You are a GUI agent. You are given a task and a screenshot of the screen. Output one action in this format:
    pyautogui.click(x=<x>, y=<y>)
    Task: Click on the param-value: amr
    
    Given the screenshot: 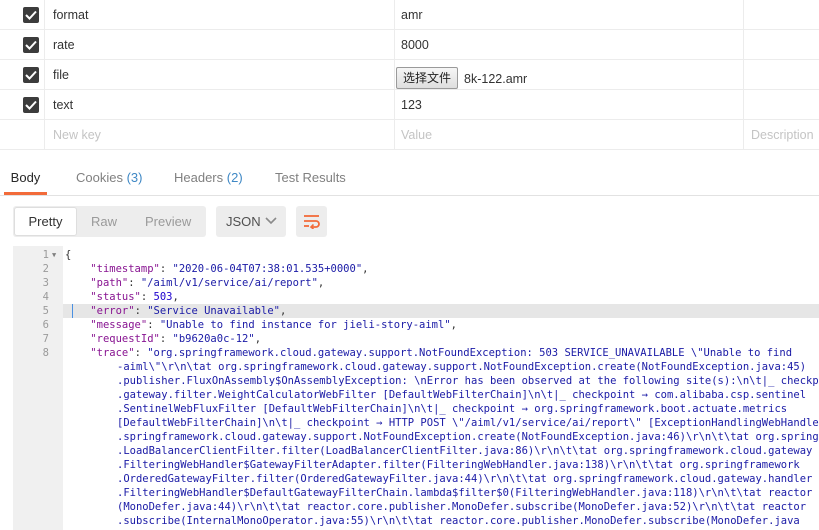 What is the action you would take?
    pyautogui.click(x=412, y=15)
    